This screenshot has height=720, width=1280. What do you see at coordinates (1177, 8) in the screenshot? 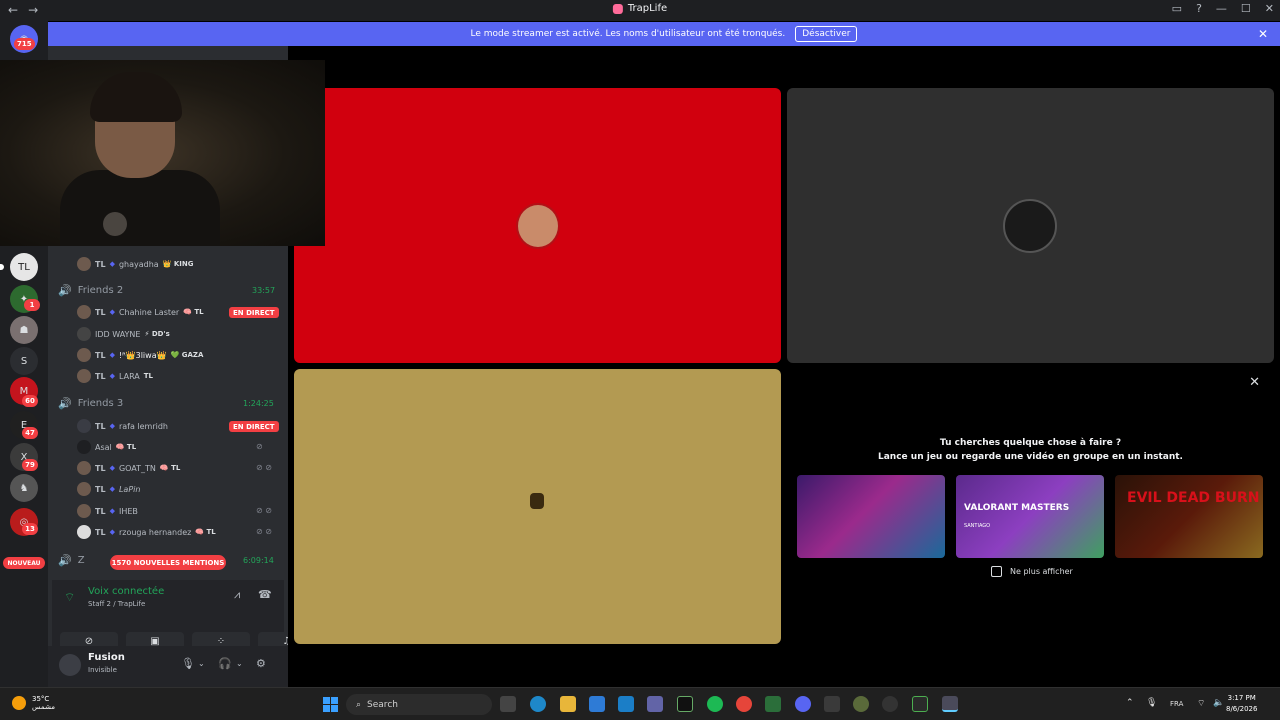
I see `inbox-icon: ▭` at bounding box center [1177, 8].